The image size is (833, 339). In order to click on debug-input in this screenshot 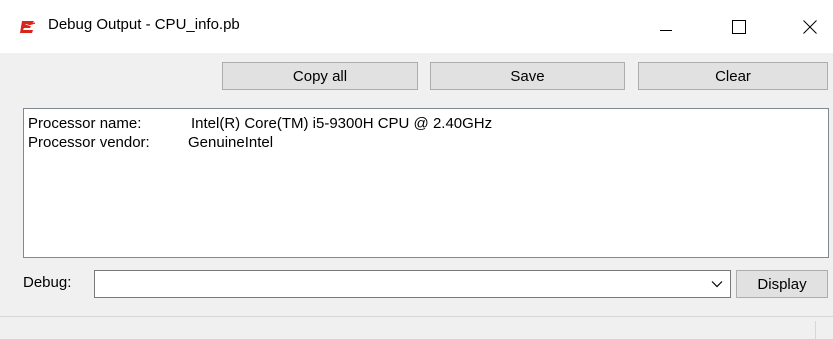, I will do `click(395, 284)`.